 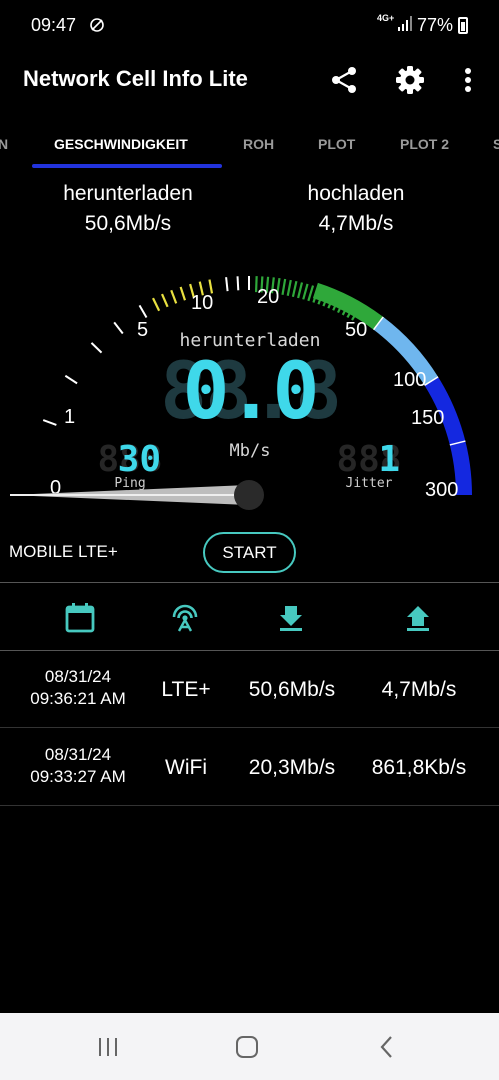 What do you see at coordinates (292, 767) in the screenshot?
I see `history-download: 20,3Mb/s` at bounding box center [292, 767].